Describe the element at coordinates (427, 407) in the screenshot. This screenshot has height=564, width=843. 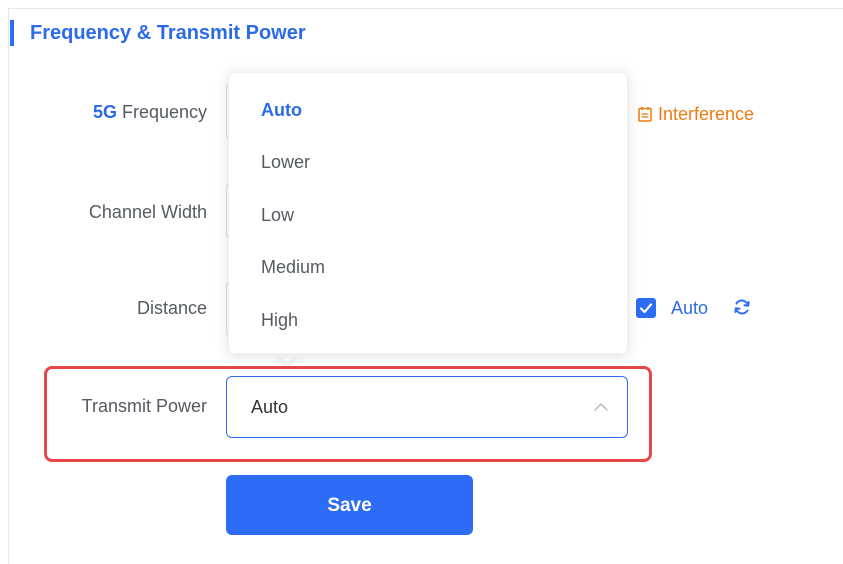
I see `transmit-power-select: Auto` at that location.